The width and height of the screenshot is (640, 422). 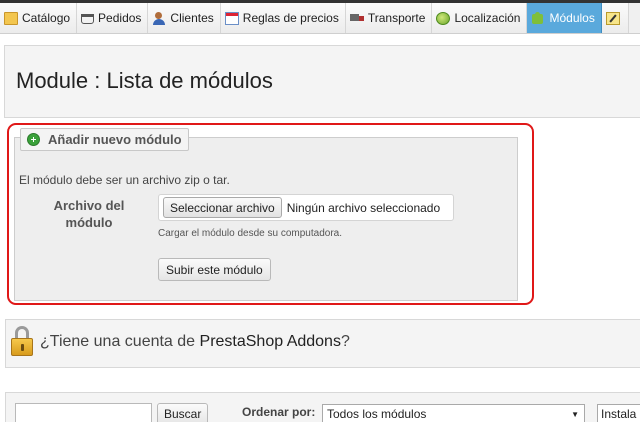 I want to click on tab-catalogo: Catálogo, so click(x=39, y=18).